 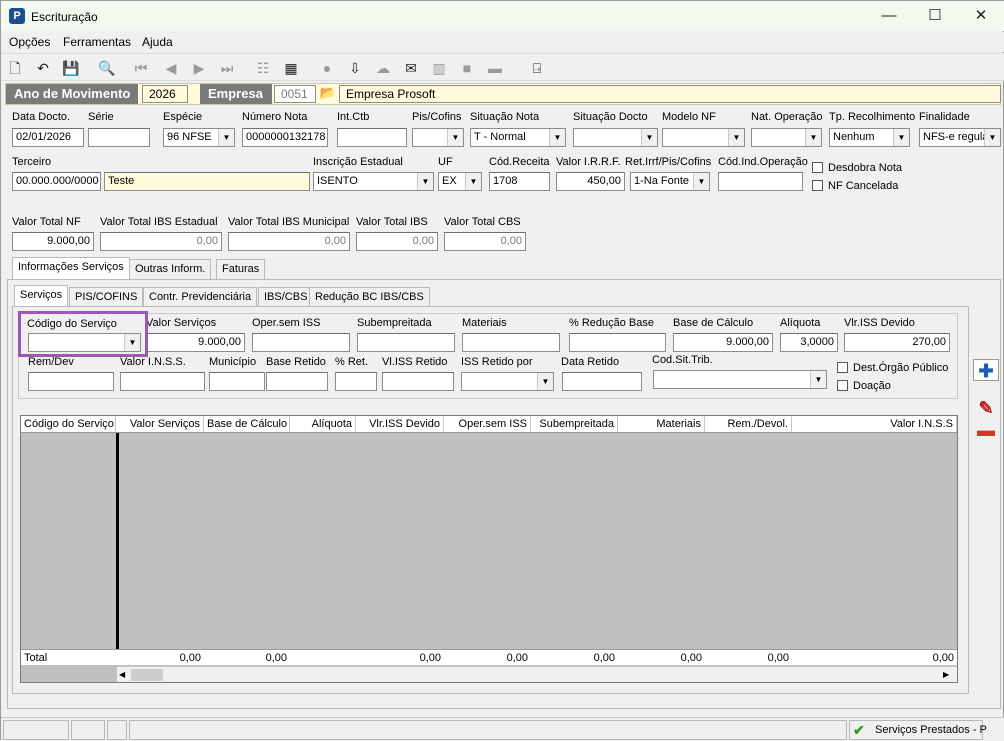 I want to click on horizontal-scrollbar: ◀ ▶, so click(x=537, y=674).